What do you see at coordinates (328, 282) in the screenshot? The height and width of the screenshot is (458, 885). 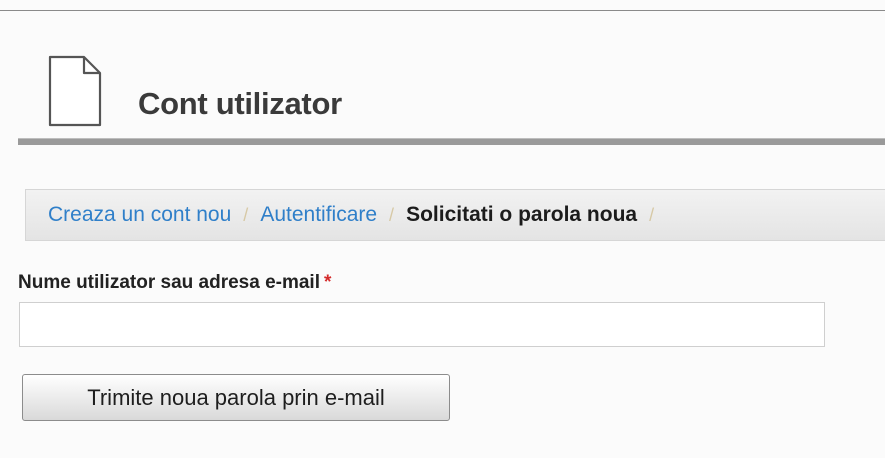 I see `required-marker: *` at bounding box center [328, 282].